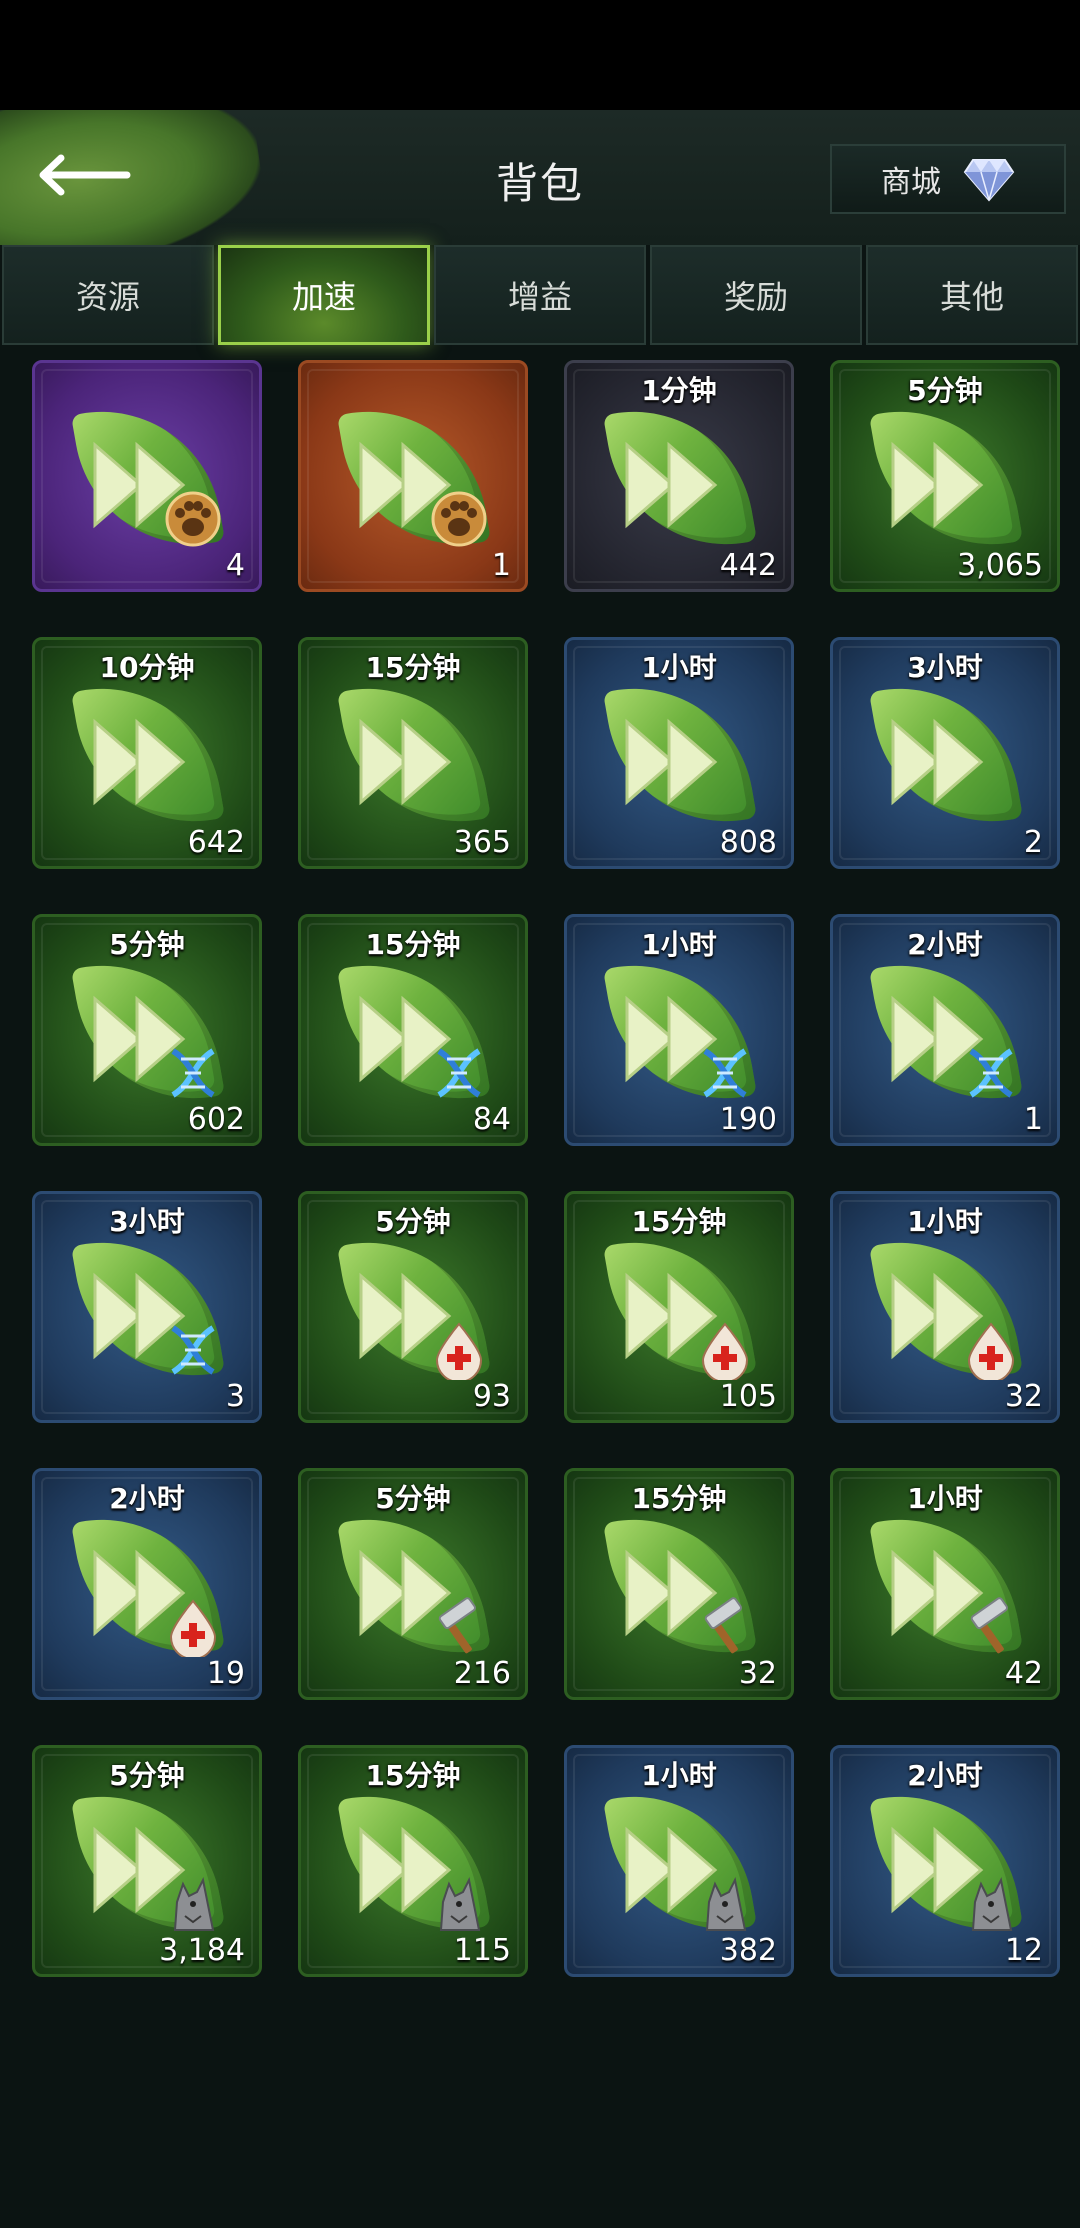 This screenshot has height=2228, width=1080. I want to click on status-bar, so click(540, 55).